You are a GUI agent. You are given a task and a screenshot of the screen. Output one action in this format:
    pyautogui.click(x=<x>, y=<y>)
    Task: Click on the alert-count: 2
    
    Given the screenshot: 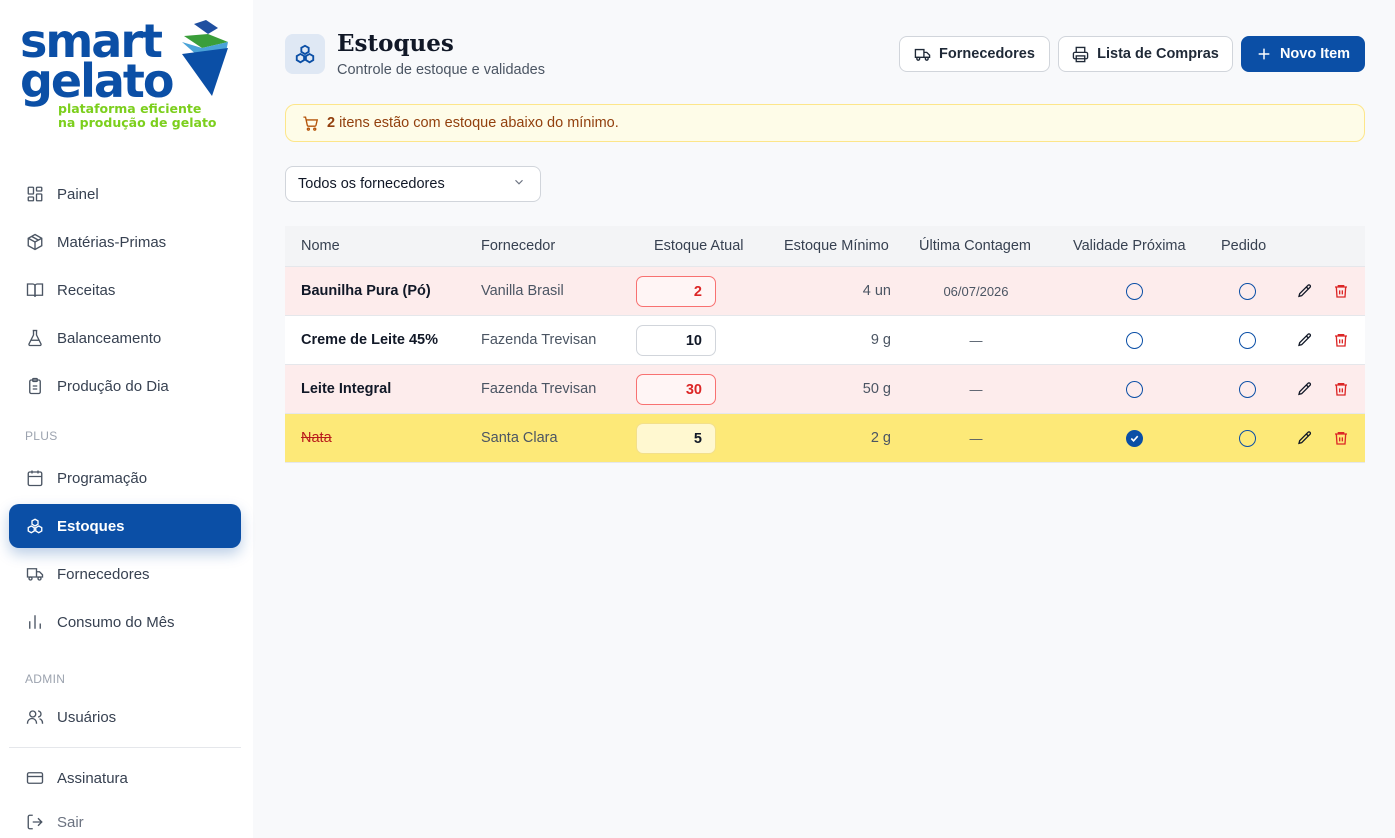 What is the action you would take?
    pyautogui.click(x=331, y=123)
    